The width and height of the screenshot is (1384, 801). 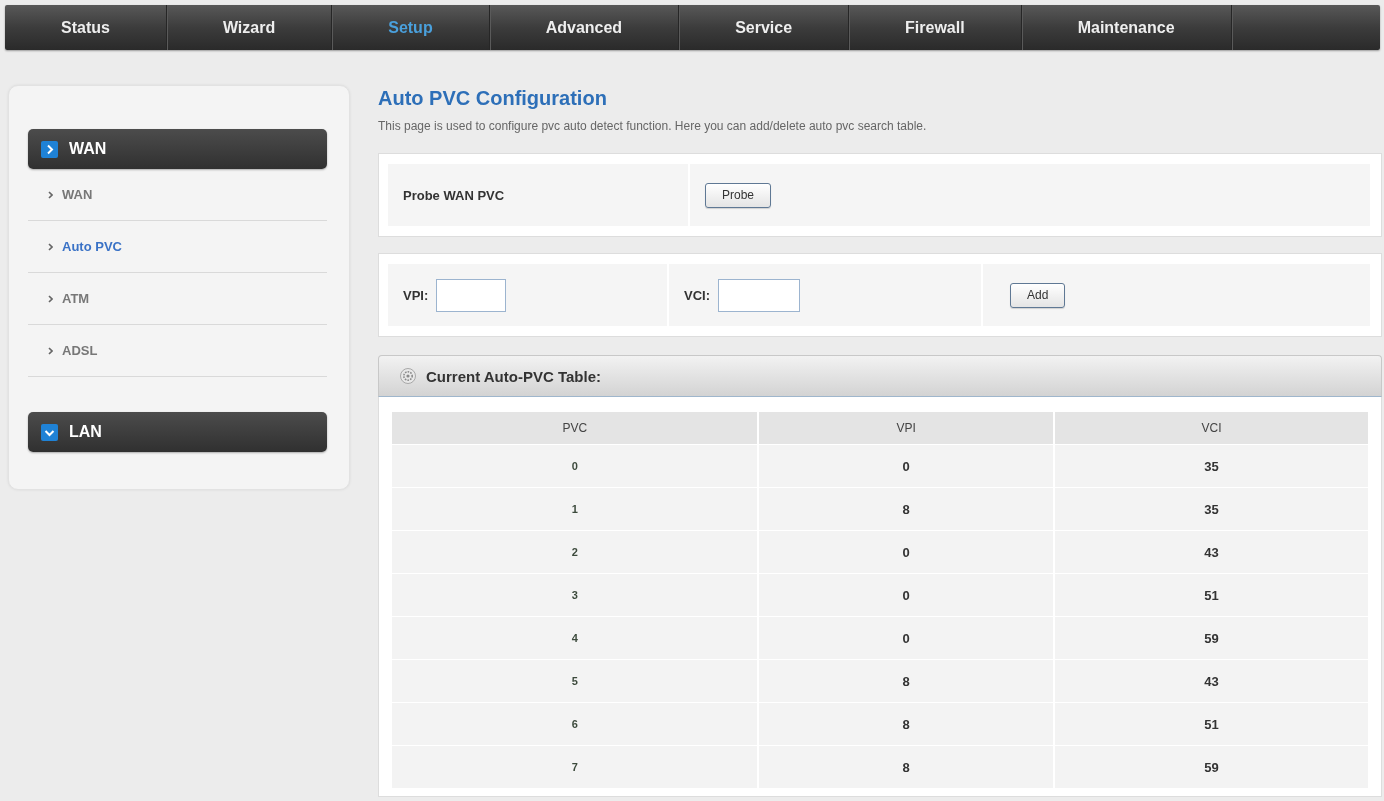 I want to click on nav-tab: Wizard, so click(x=249, y=27).